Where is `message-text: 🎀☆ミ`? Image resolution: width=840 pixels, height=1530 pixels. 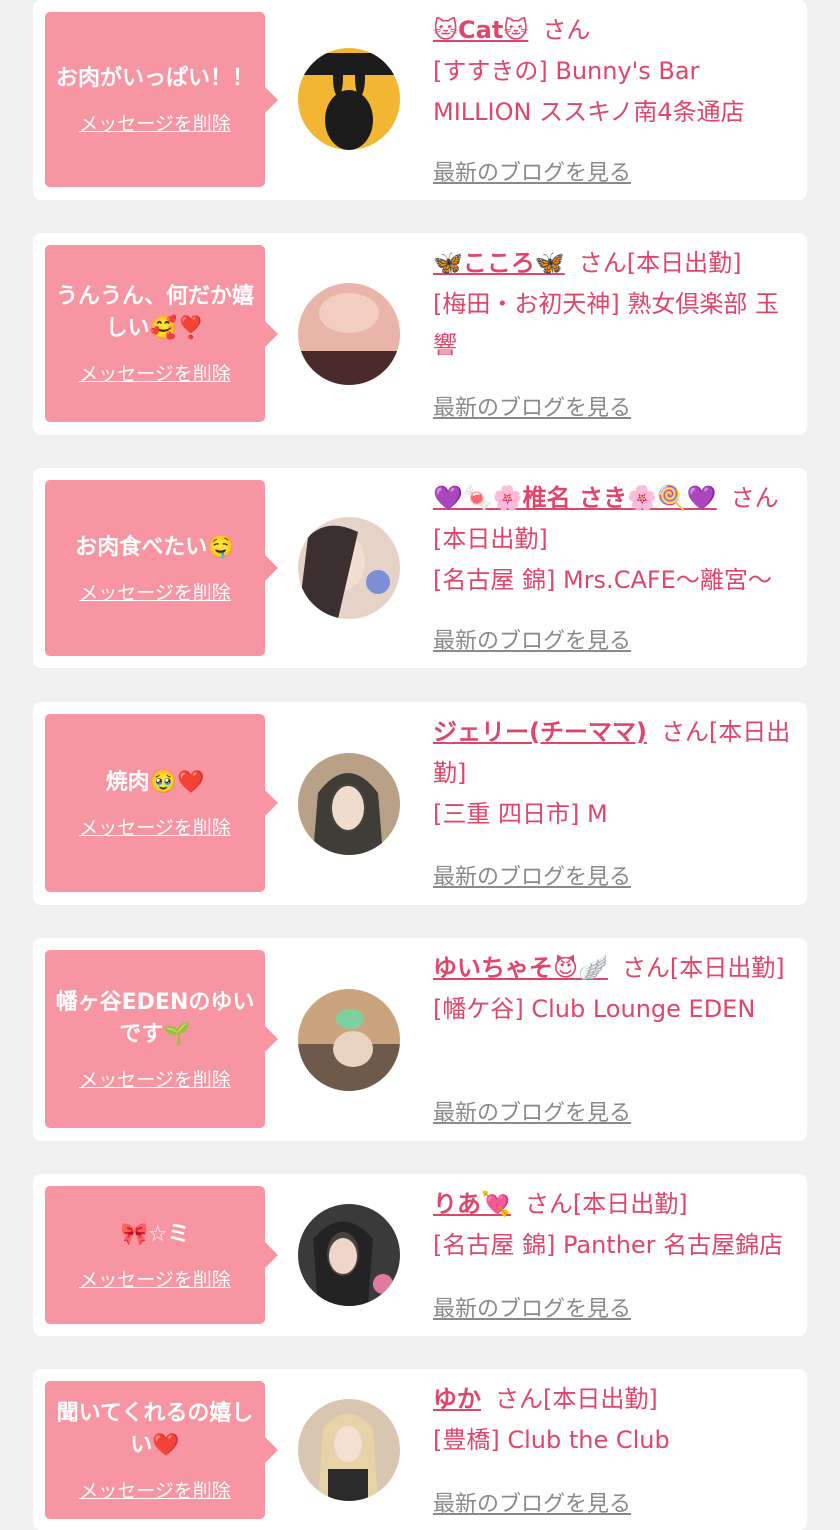
message-text: 🎀☆ミ is located at coordinates (155, 1234).